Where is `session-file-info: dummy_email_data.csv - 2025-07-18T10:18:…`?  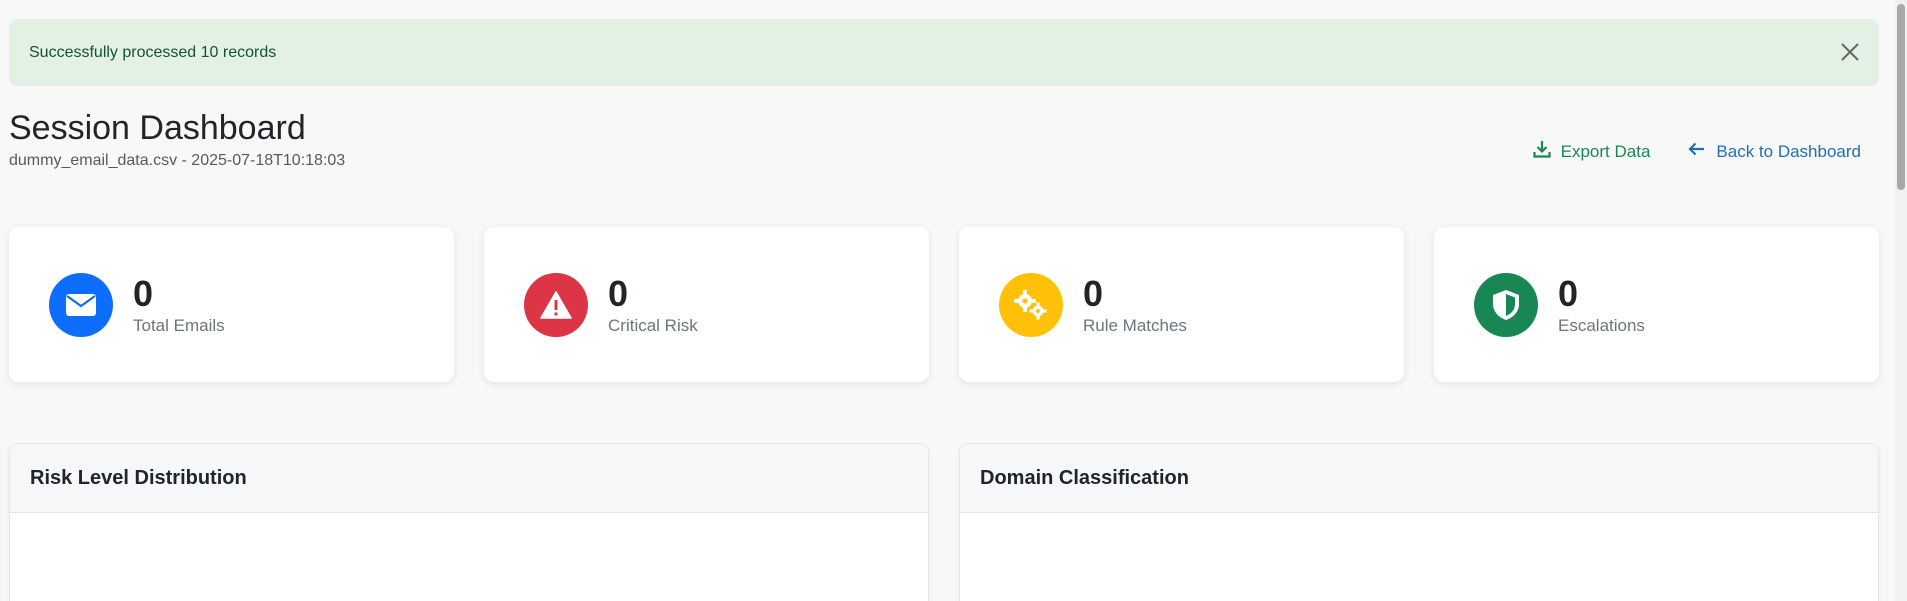 session-file-info: dummy_email_data.csv - 2025-07-18T10:18:… is located at coordinates (177, 160).